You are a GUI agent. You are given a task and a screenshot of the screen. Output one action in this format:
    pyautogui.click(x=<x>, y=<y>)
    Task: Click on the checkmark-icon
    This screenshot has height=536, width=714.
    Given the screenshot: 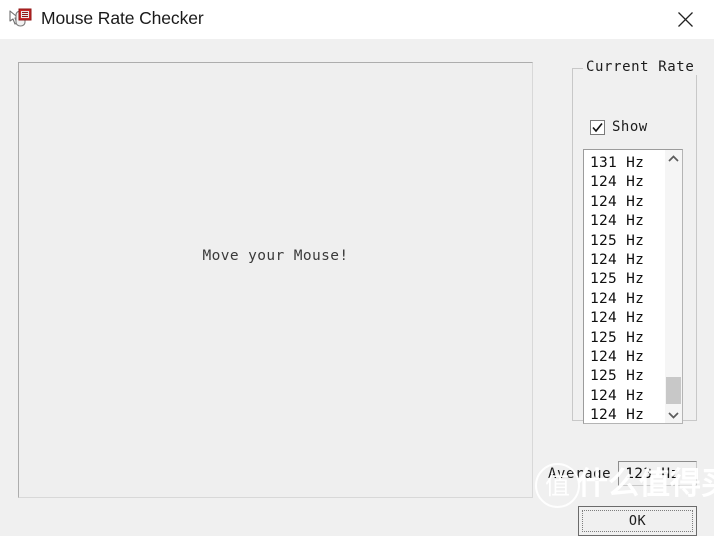 What is the action you would take?
    pyautogui.click(x=597, y=127)
    